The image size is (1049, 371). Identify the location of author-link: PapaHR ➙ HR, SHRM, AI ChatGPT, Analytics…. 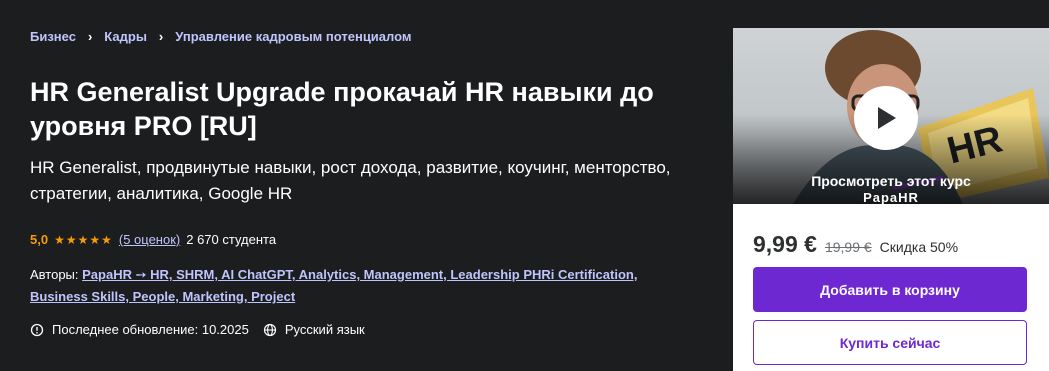
(359, 274).